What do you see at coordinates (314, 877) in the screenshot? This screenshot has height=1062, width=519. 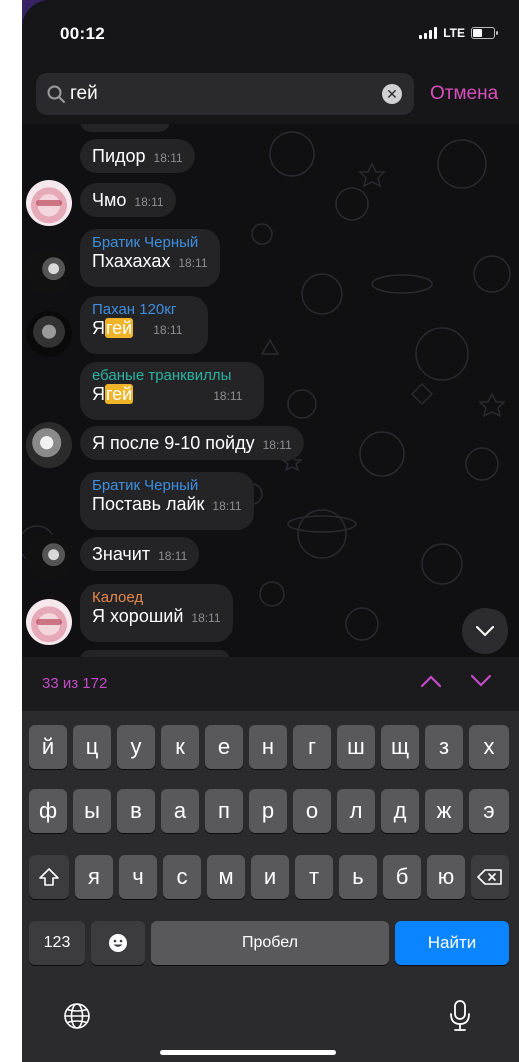 I see `key: т` at bounding box center [314, 877].